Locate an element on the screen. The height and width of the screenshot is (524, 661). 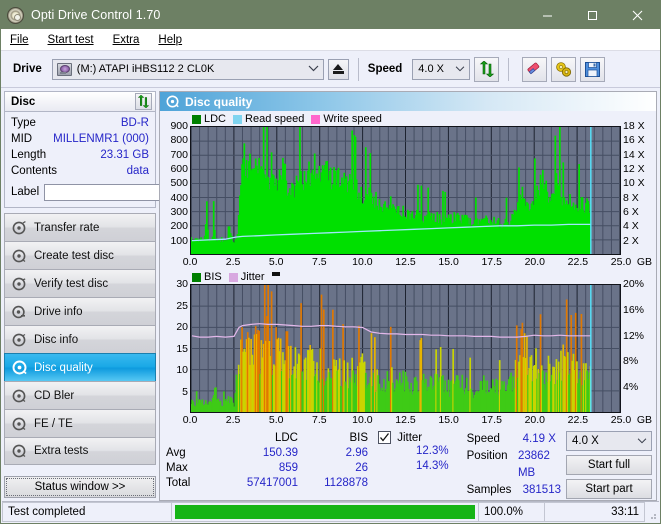
drive-selector: (M:) ATAPI iHBS112 2 CL0K is located at coordinates (187, 69).